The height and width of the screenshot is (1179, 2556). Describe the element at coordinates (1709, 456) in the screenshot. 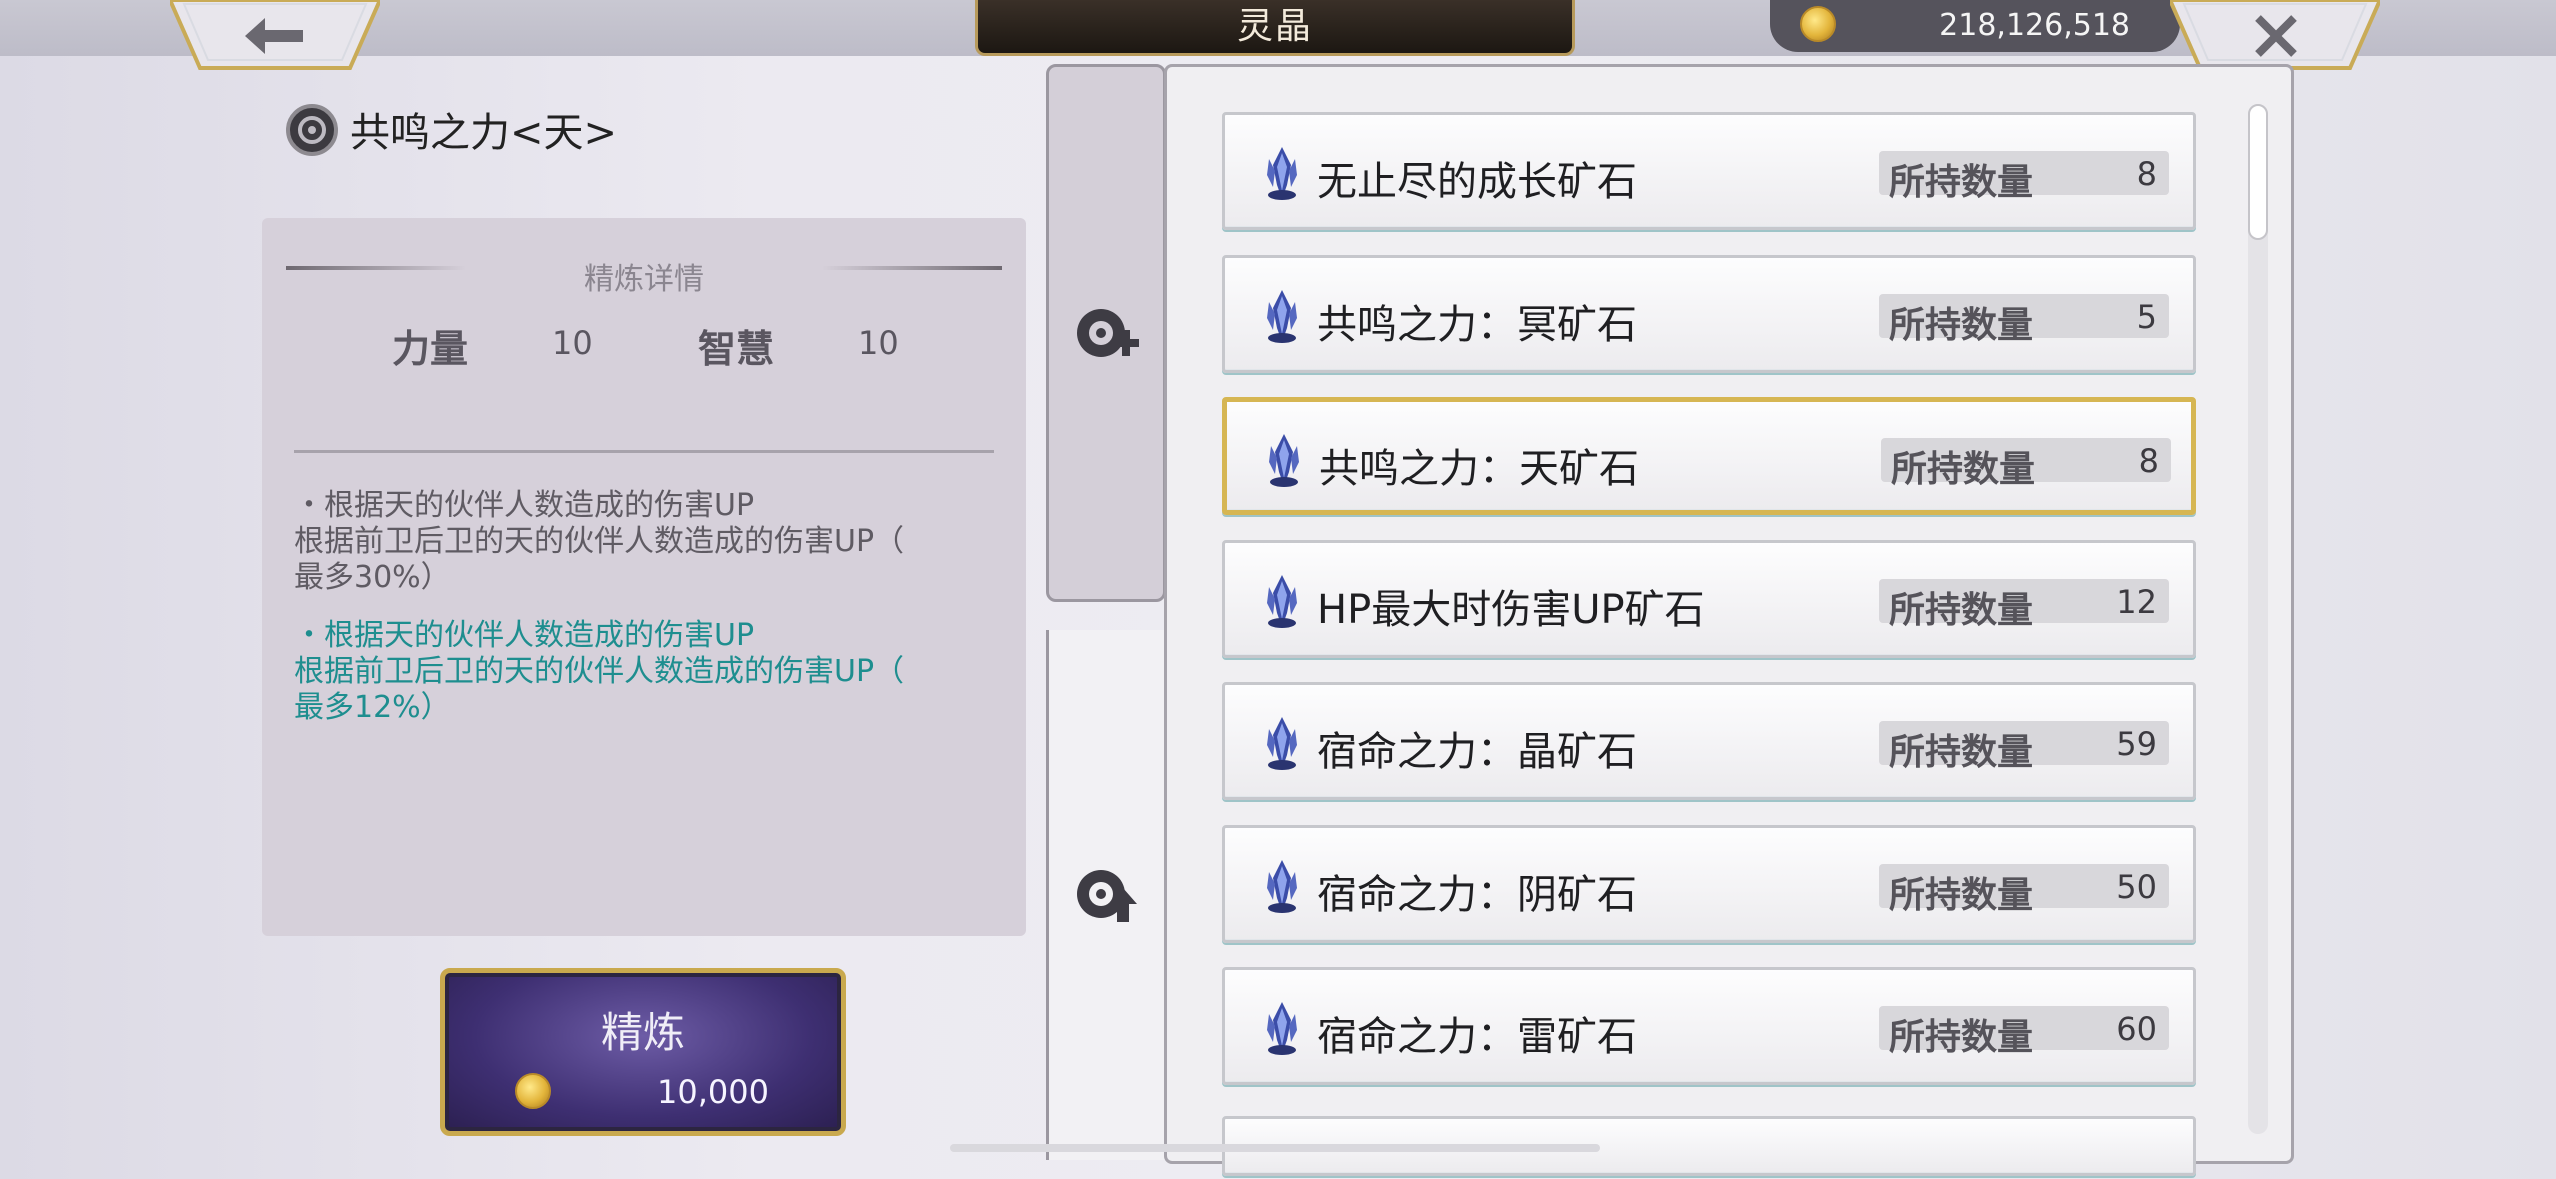

I see `ore-list-item: 共鸣之力：天矿石 所持数量 8` at that location.